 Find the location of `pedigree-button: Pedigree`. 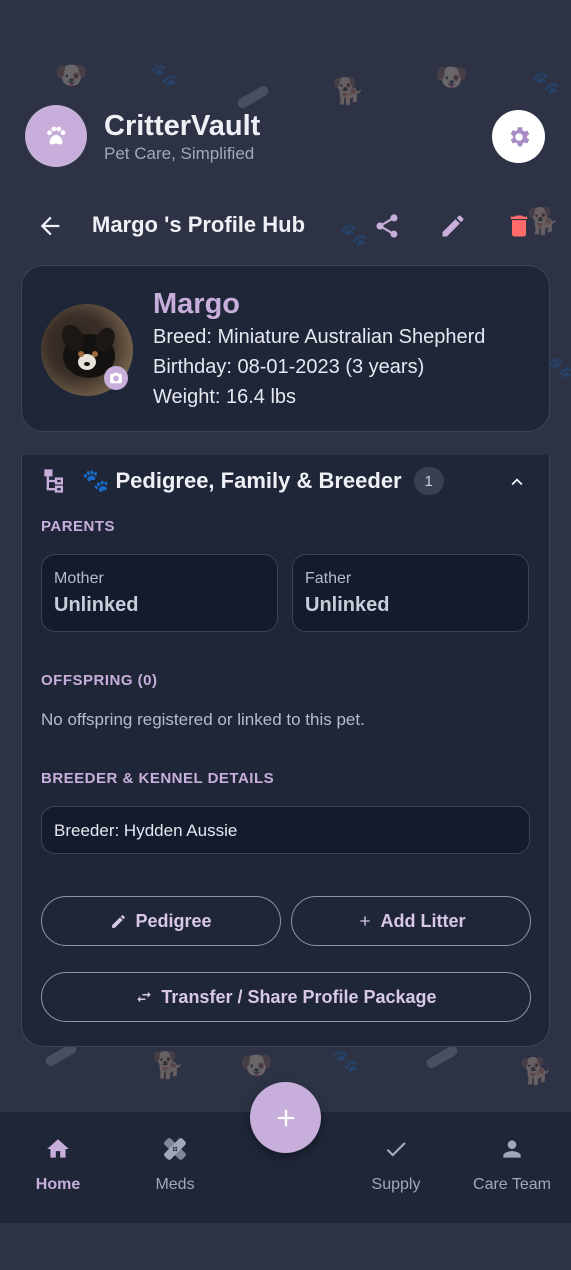

pedigree-button: Pedigree is located at coordinates (161, 921).